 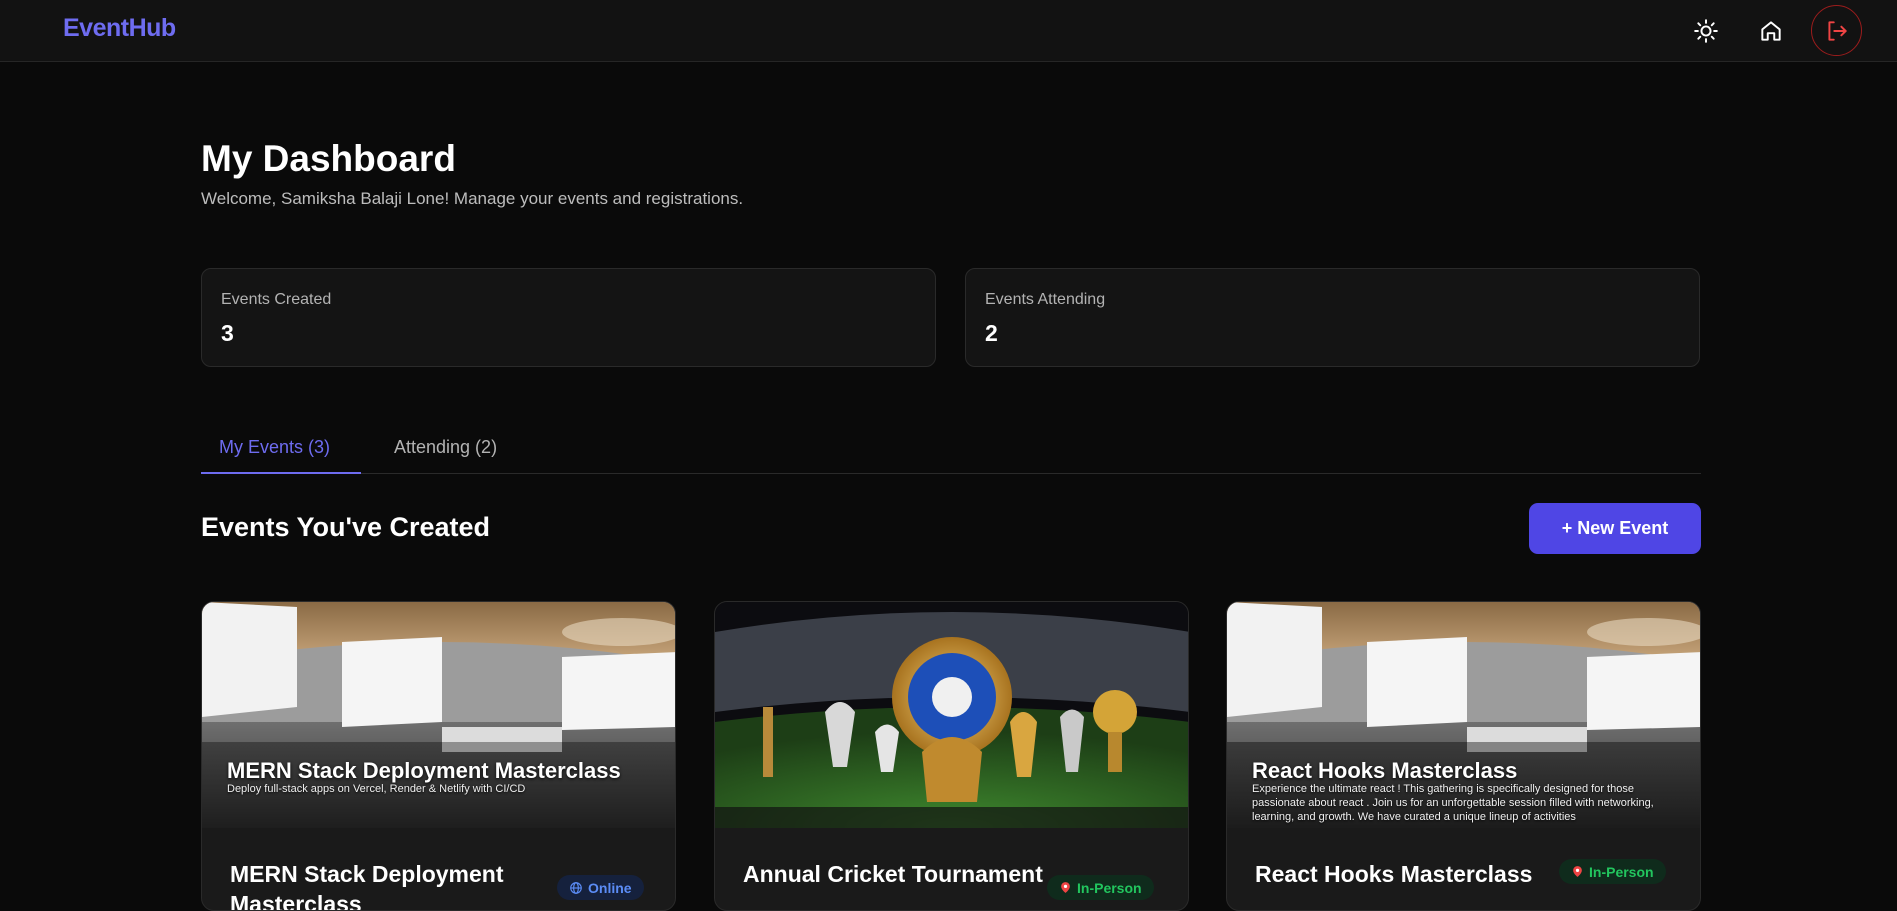 What do you see at coordinates (568, 317) in the screenshot?
I see `stat-card-events-created: Events Created 3` at bounding box center [568, 317].